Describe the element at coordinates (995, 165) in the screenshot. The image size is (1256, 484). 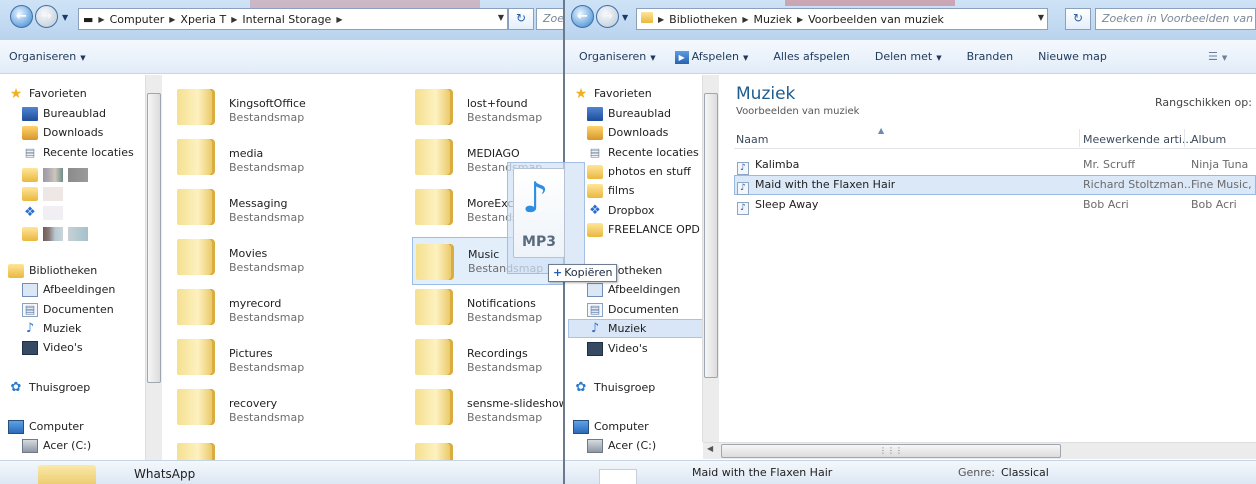
I see `table-row: ♪ Kalimba Mr. Scruff Ninja Tuna` at that location.